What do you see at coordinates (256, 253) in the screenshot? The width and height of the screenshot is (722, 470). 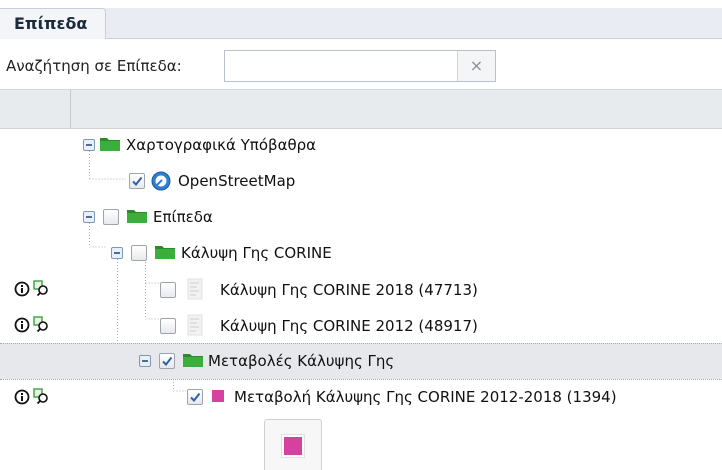 I see `node-label: Κάλυψη Γης CORINE` at bounding box center [256, 253].